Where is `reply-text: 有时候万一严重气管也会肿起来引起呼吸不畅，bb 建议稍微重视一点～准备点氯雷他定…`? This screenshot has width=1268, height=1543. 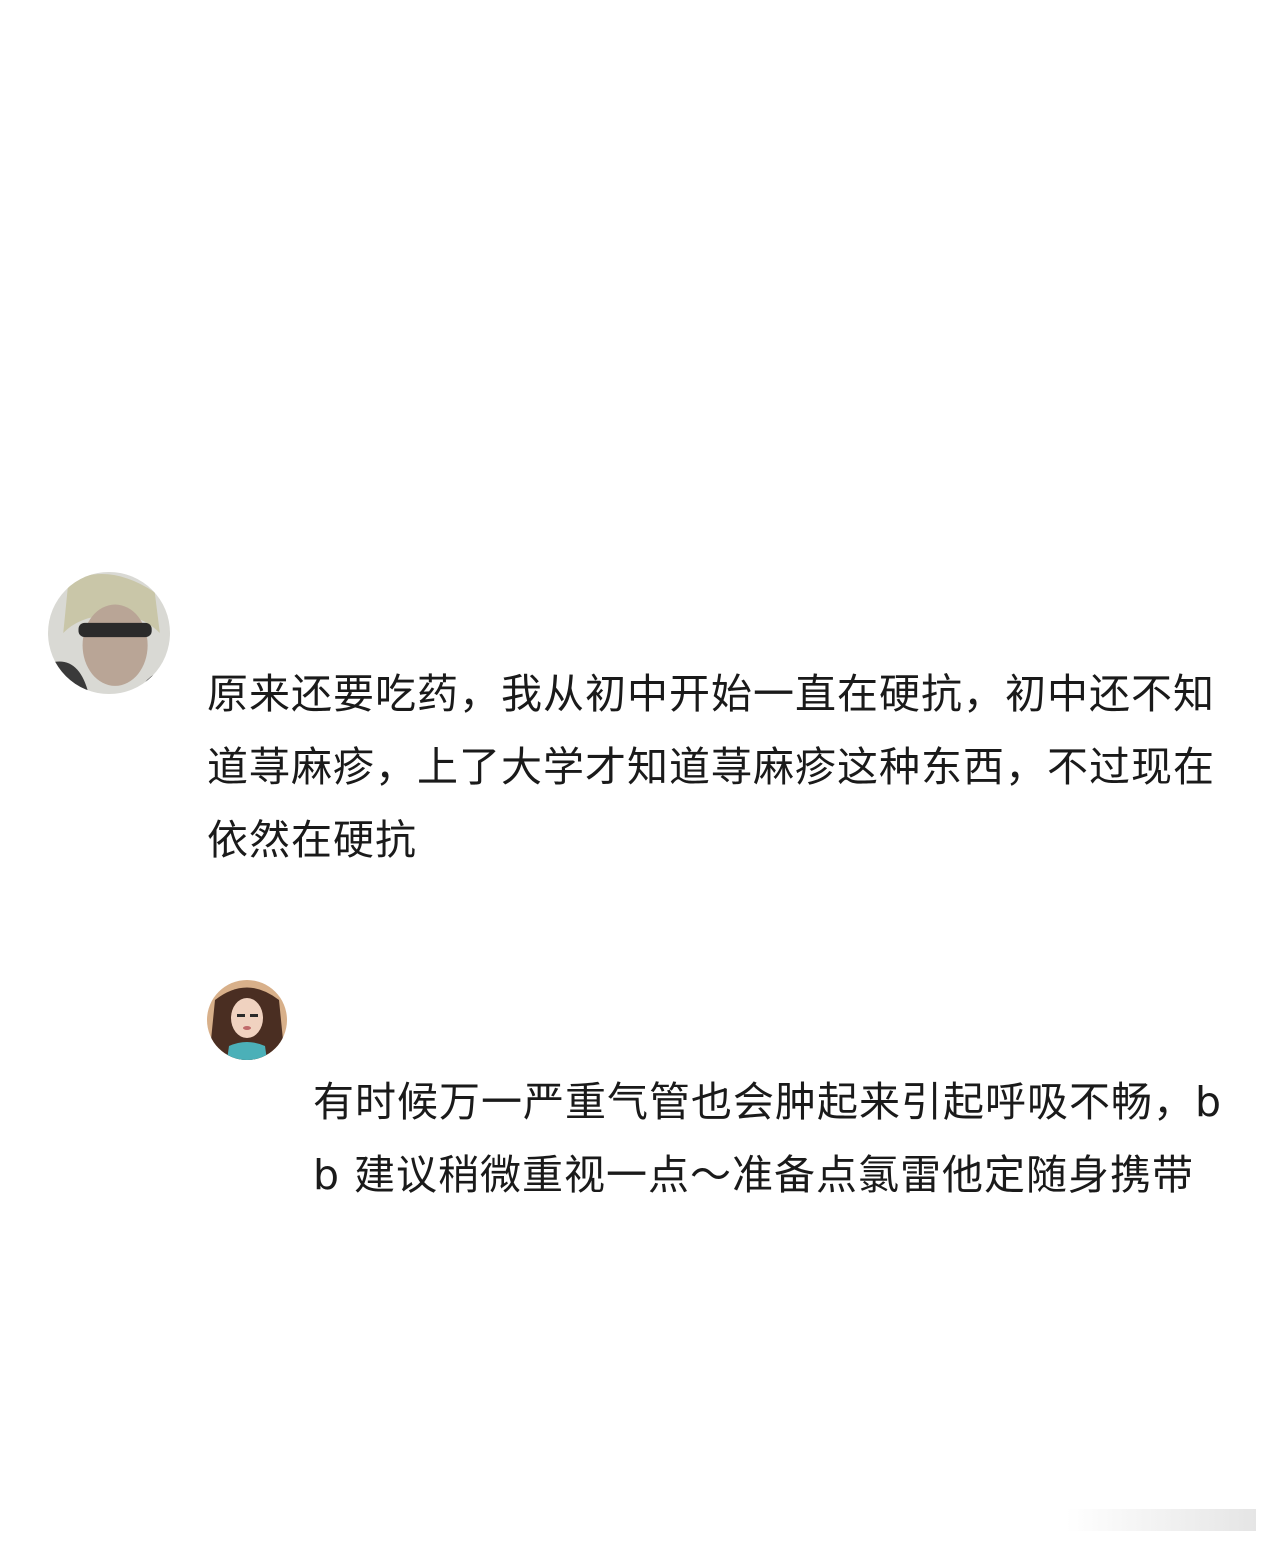 reply-text: 有时候万一严重气管也会肿起来引起呼吸不畅，bb 建议稍微重视一点～准备点氯雷他定… is located at coordinates (768, 1138).